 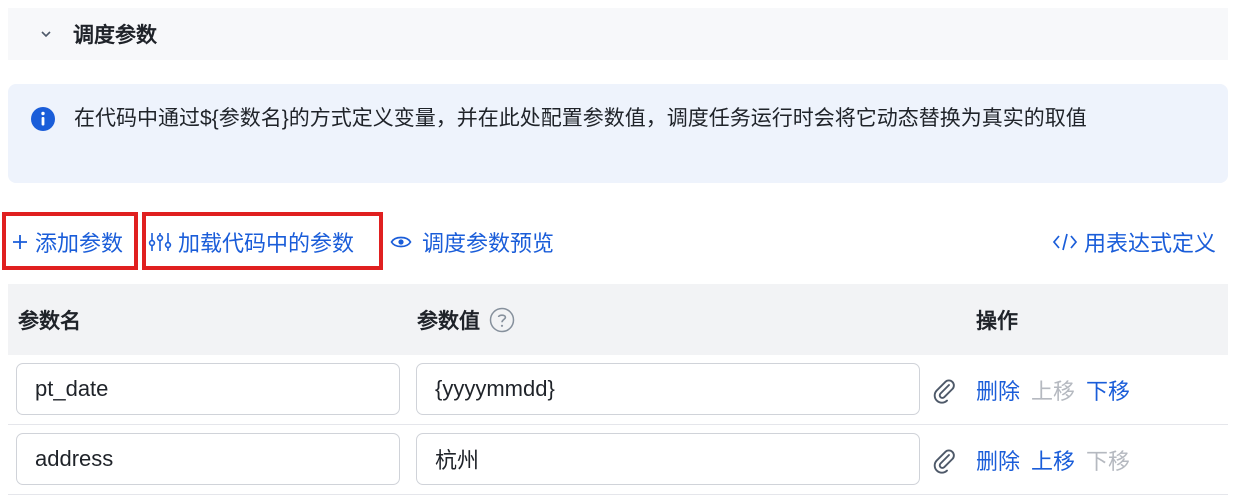 I want to click on table-row: address 杭州 删除 上移 下移, so click(x=618, y=460).